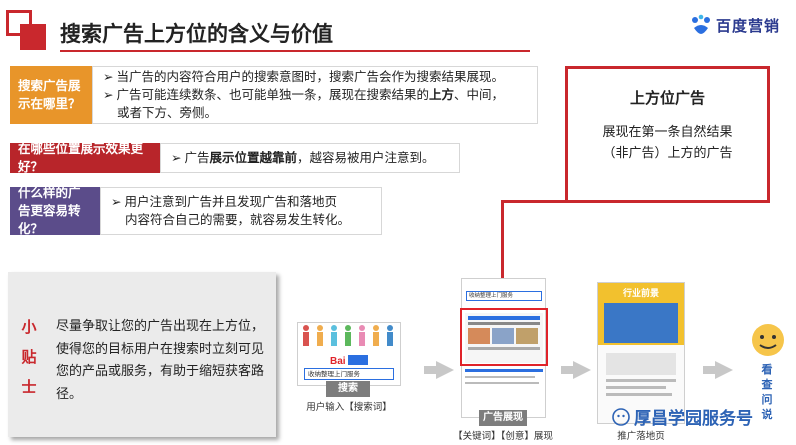 This screenshot has height=445, width=796. Describe the element at coordinates (641, 353) in the screenshot. I see `landing-page-thumbnail: 行业前景` at that location.